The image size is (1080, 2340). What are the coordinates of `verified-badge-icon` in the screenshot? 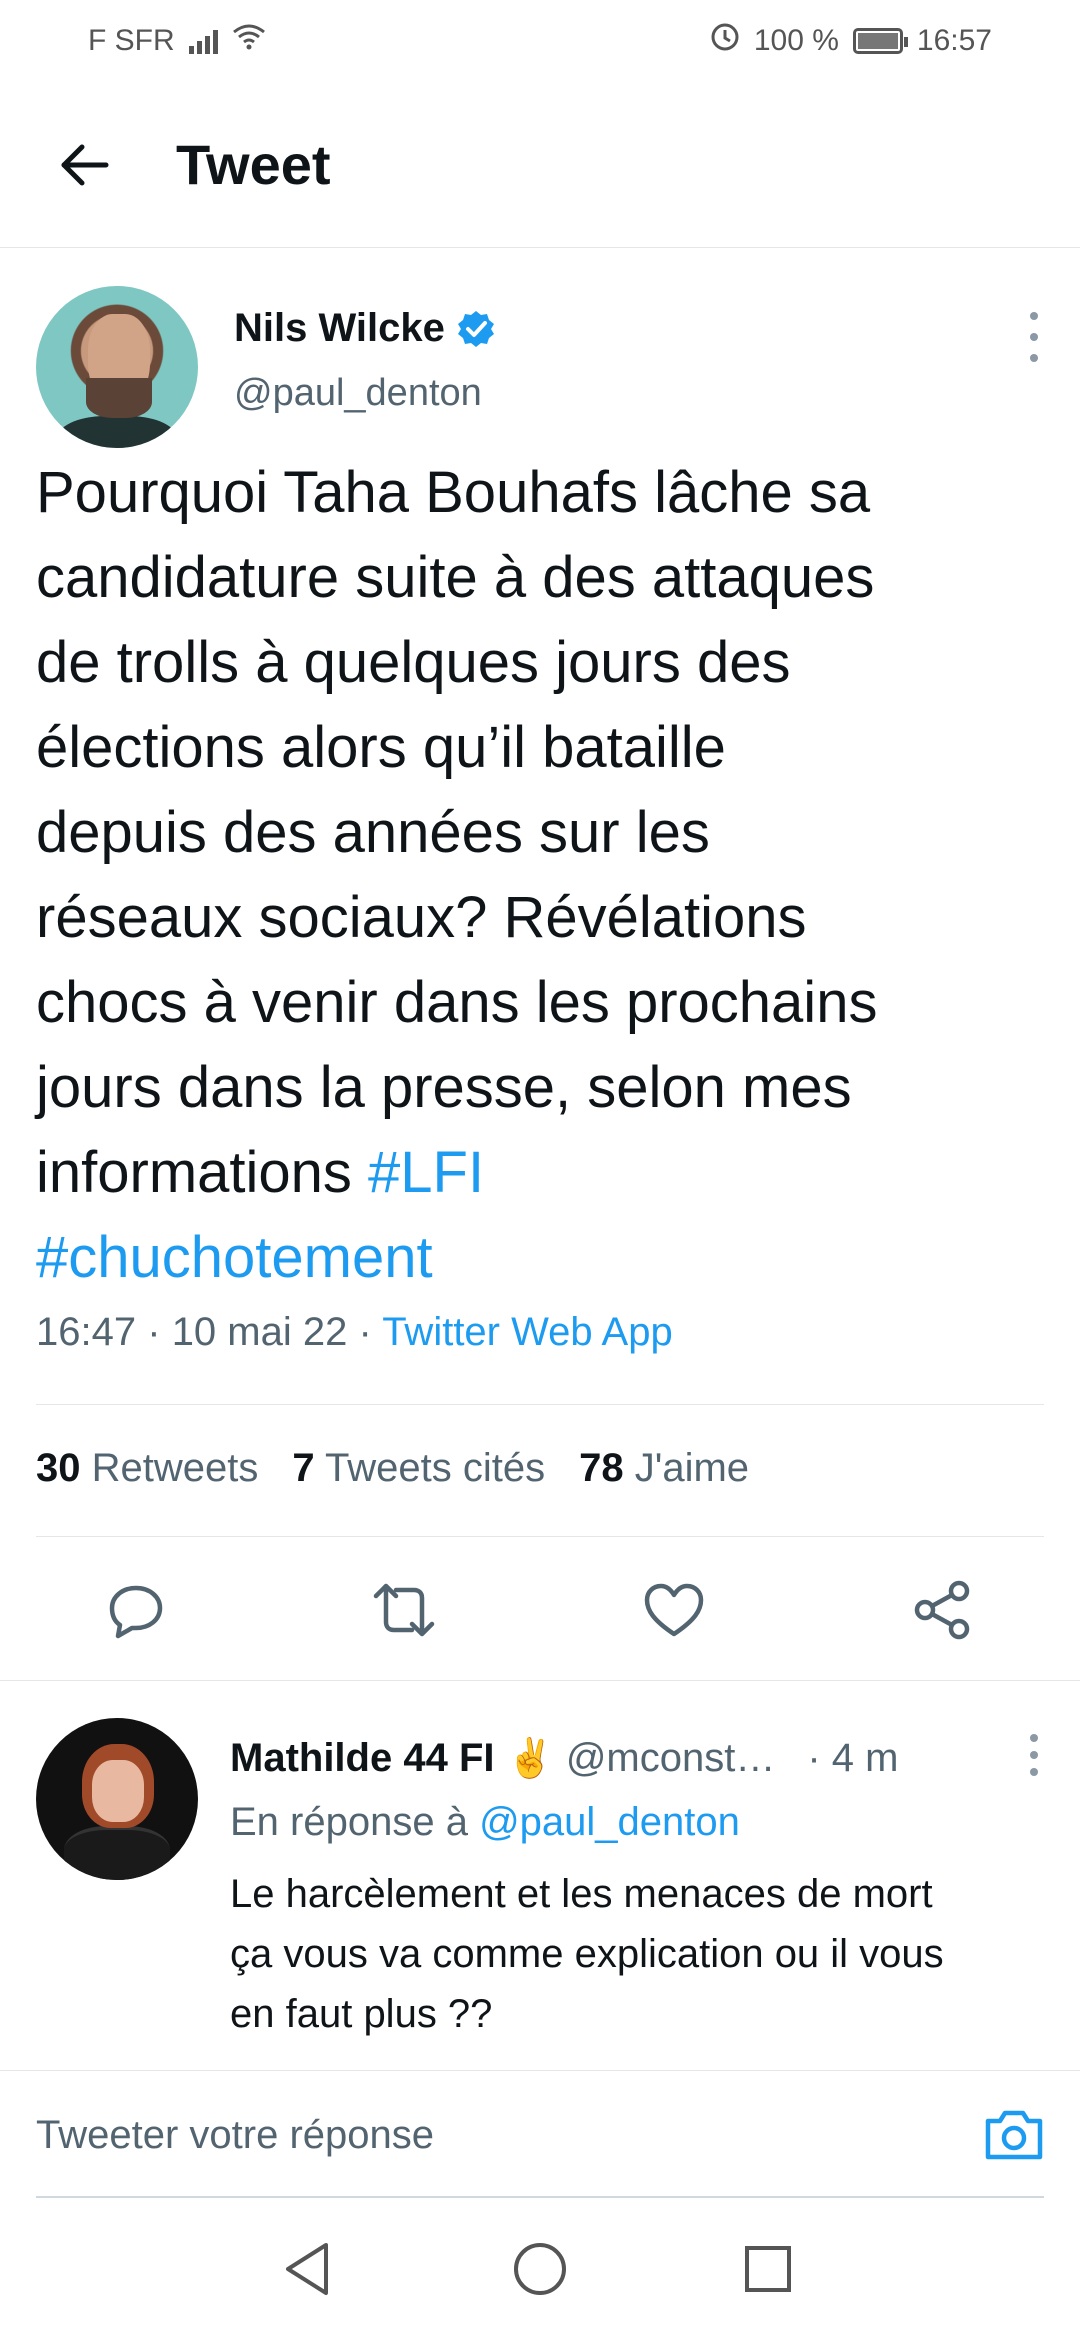 It's located at (476, 329).